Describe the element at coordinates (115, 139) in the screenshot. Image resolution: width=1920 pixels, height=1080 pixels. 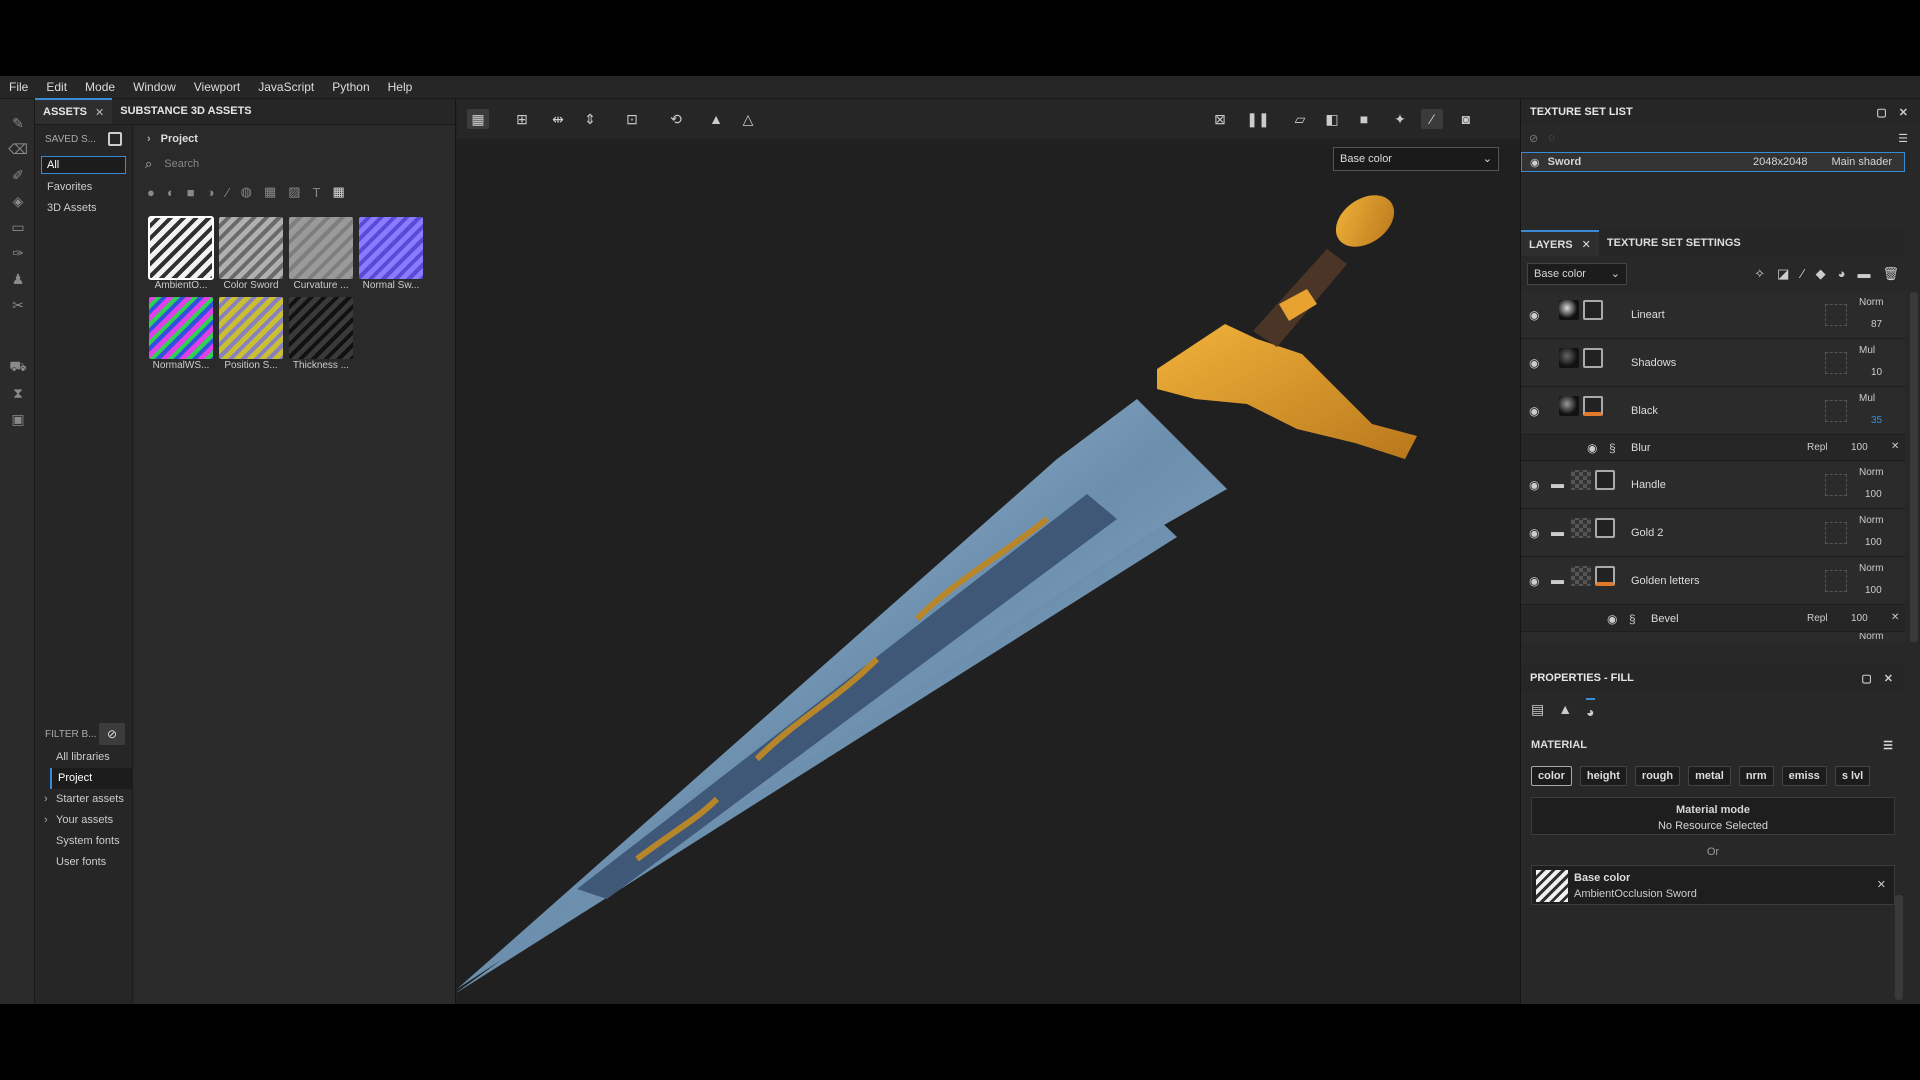
I see `save-icon` at that location.